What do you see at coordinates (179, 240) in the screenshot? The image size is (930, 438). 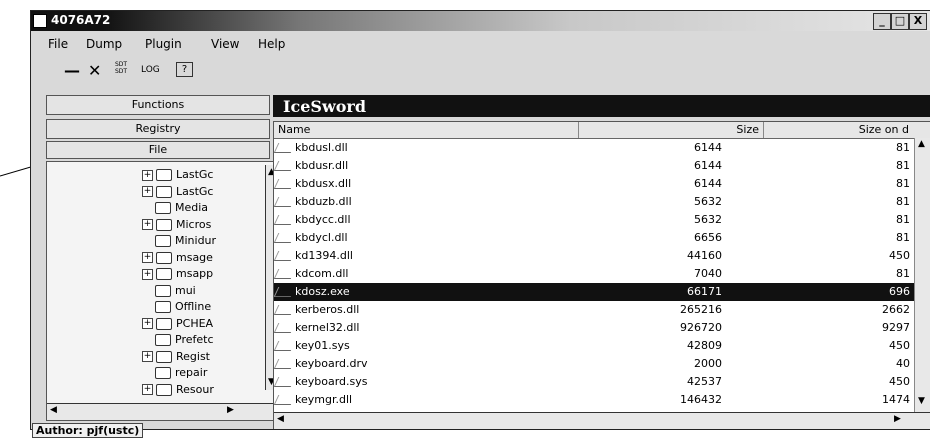 I see `tree-item: Minidur` at bounding box center [179, 240].